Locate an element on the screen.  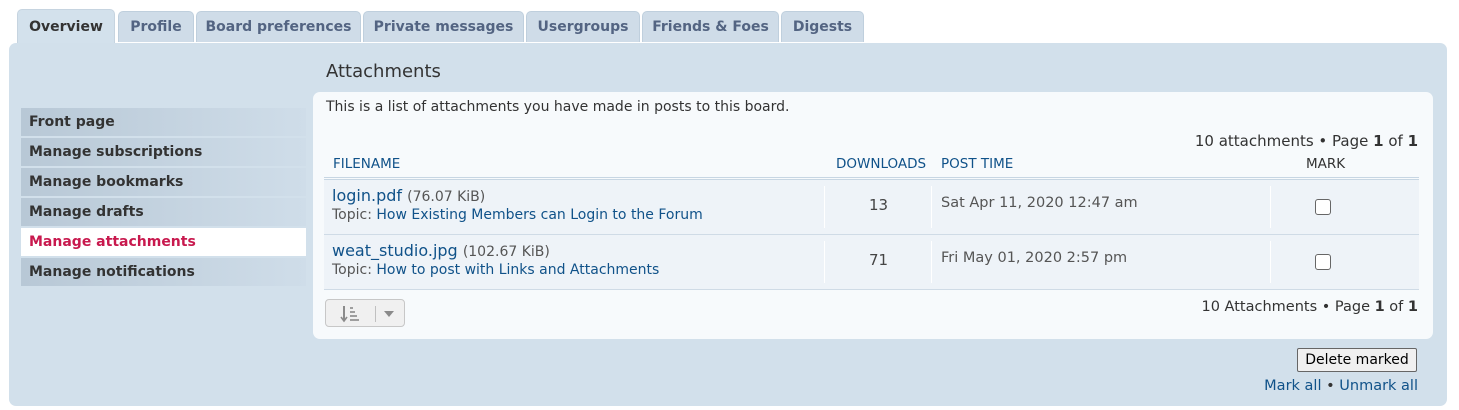
tab-private-messages: Private messages is located at coordinates (443, 26).